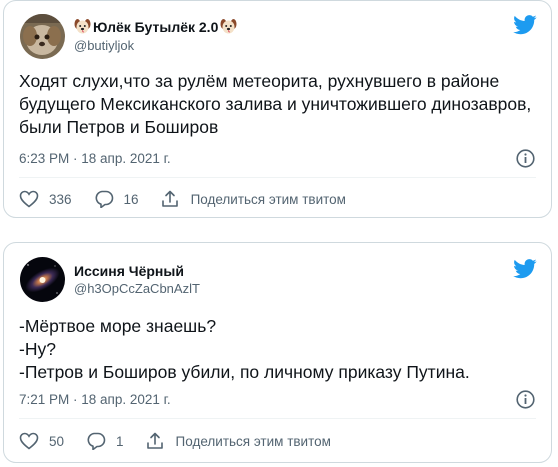 This screenshot has height=467, width=558. I want to click on reply-count: 16, so click(131, 199).